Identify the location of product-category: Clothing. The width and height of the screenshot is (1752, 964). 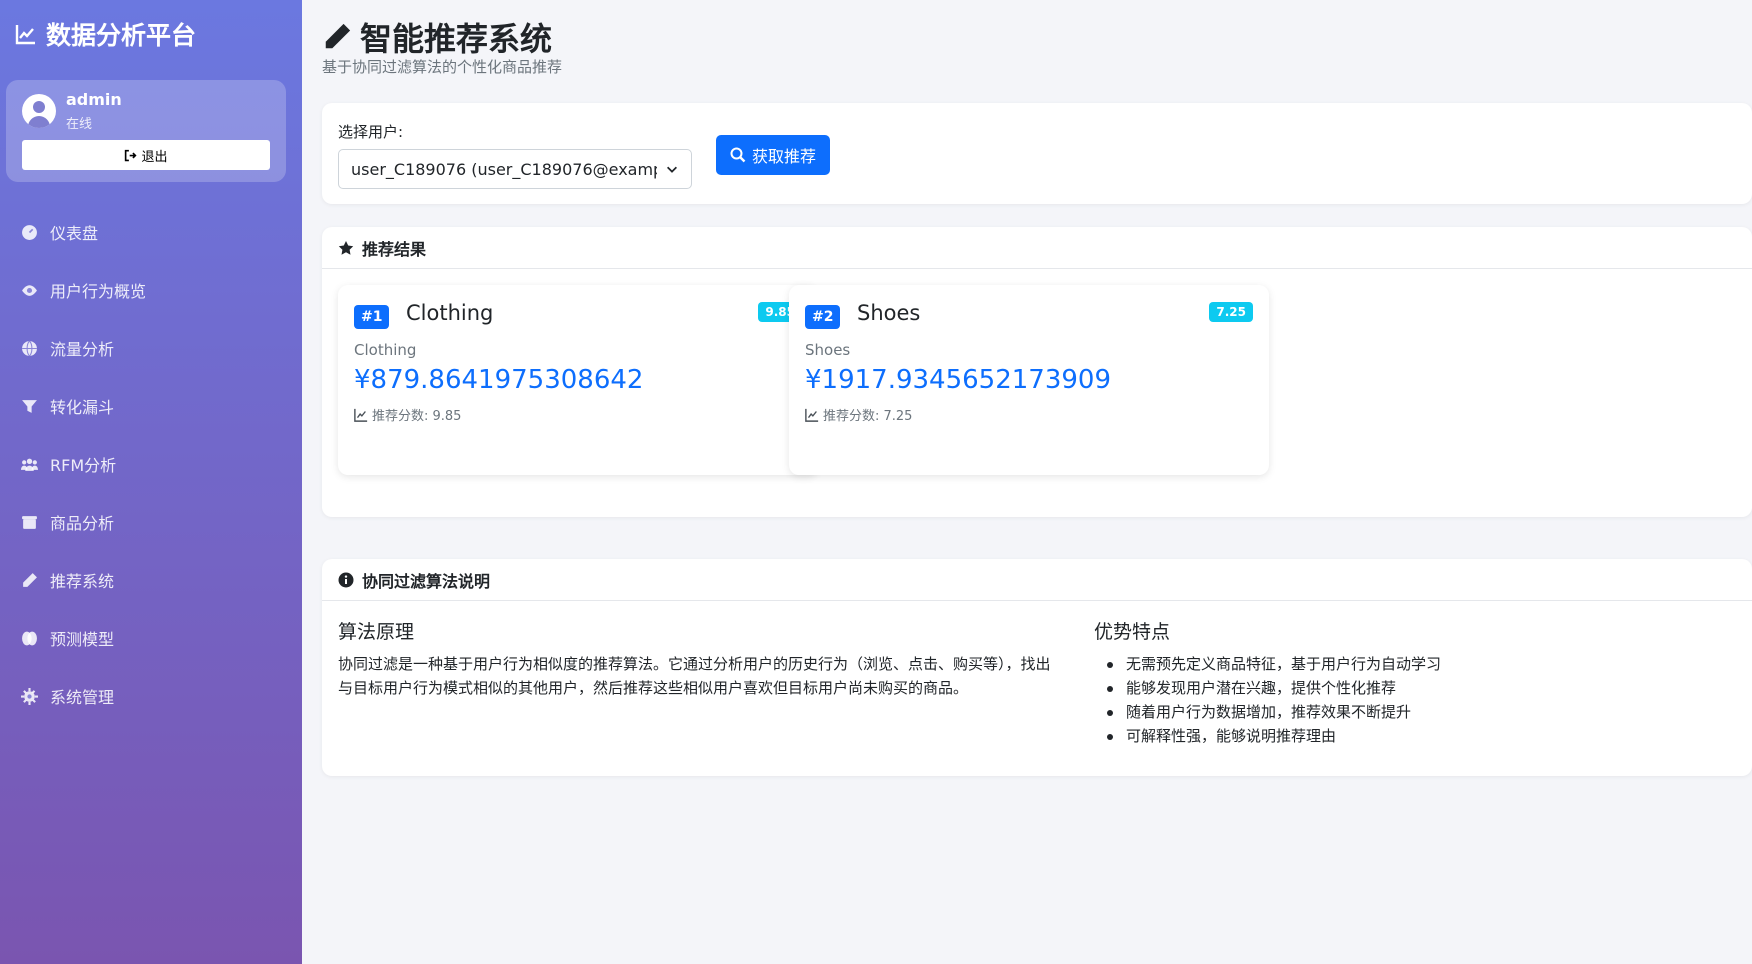
(385, 350).